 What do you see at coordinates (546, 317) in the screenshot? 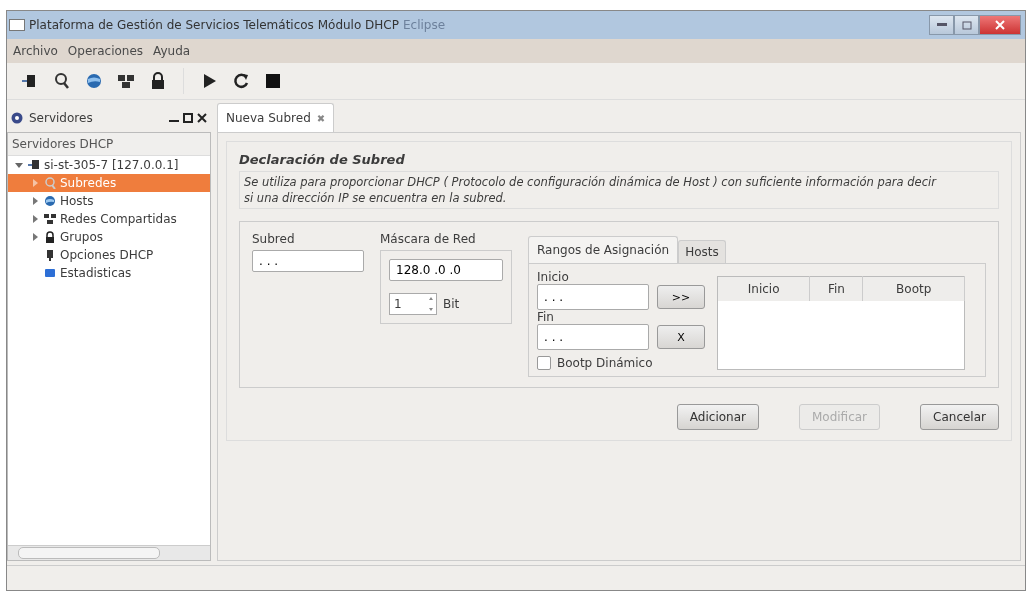
I see `field-label: Fin` at bounding box center [546, 317].